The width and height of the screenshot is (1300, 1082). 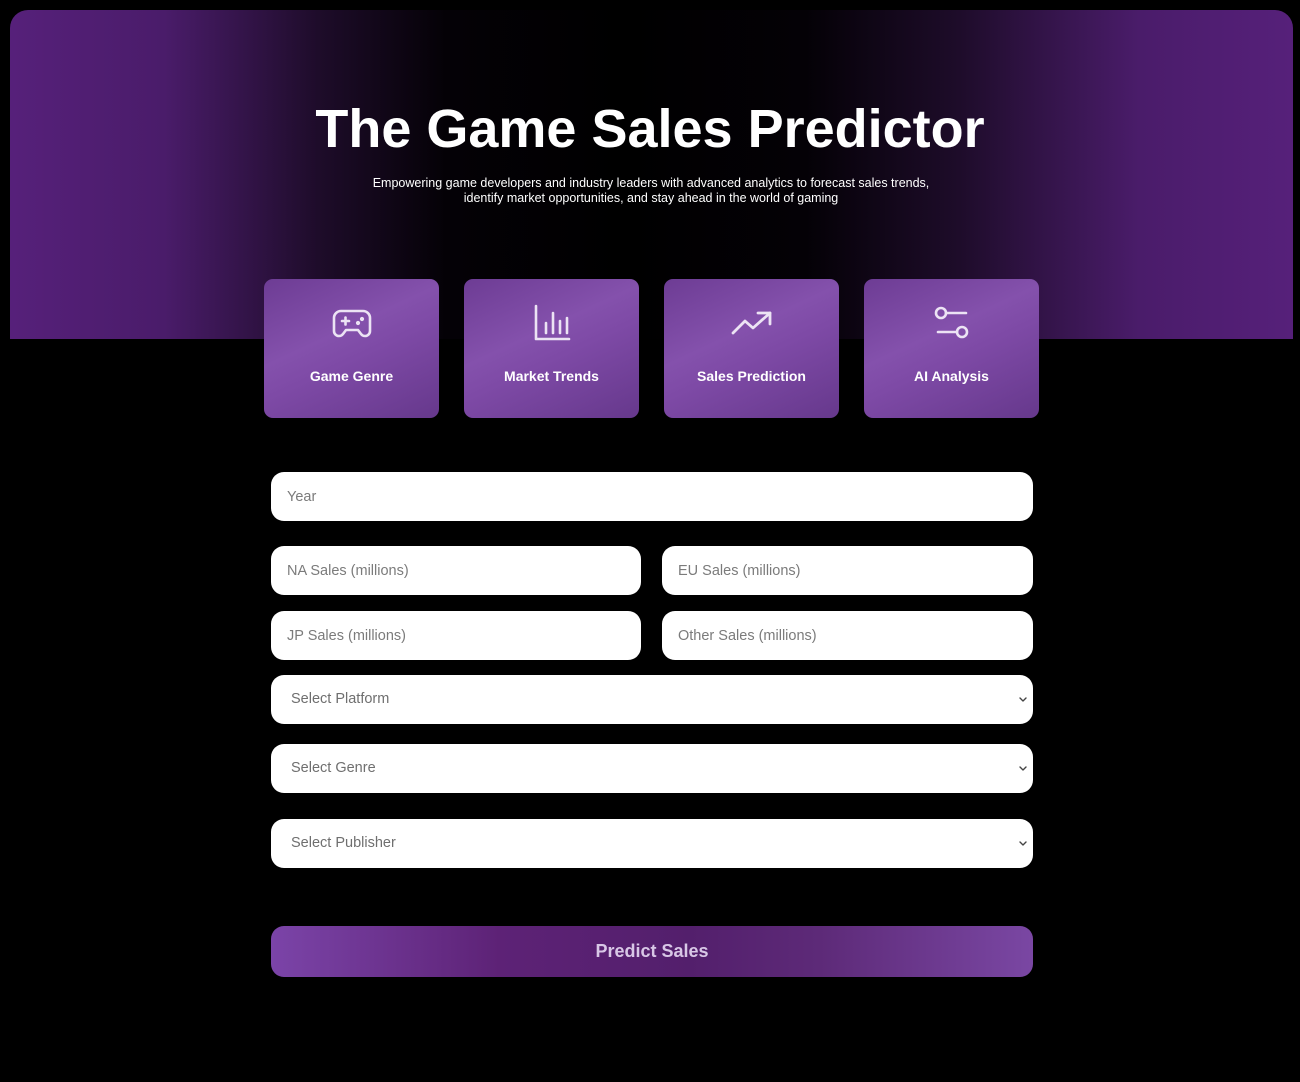 I want to click on feature-card-label: Game Genre, so click(x=351, y=376).